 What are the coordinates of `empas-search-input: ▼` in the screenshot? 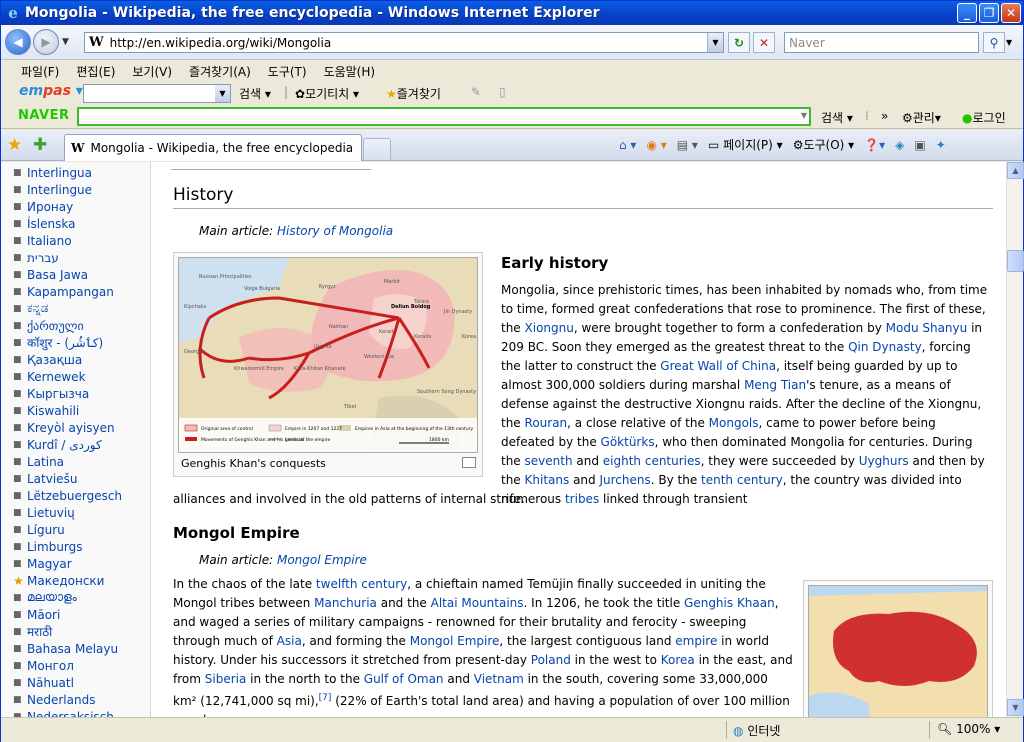 It's located at (157, 93).